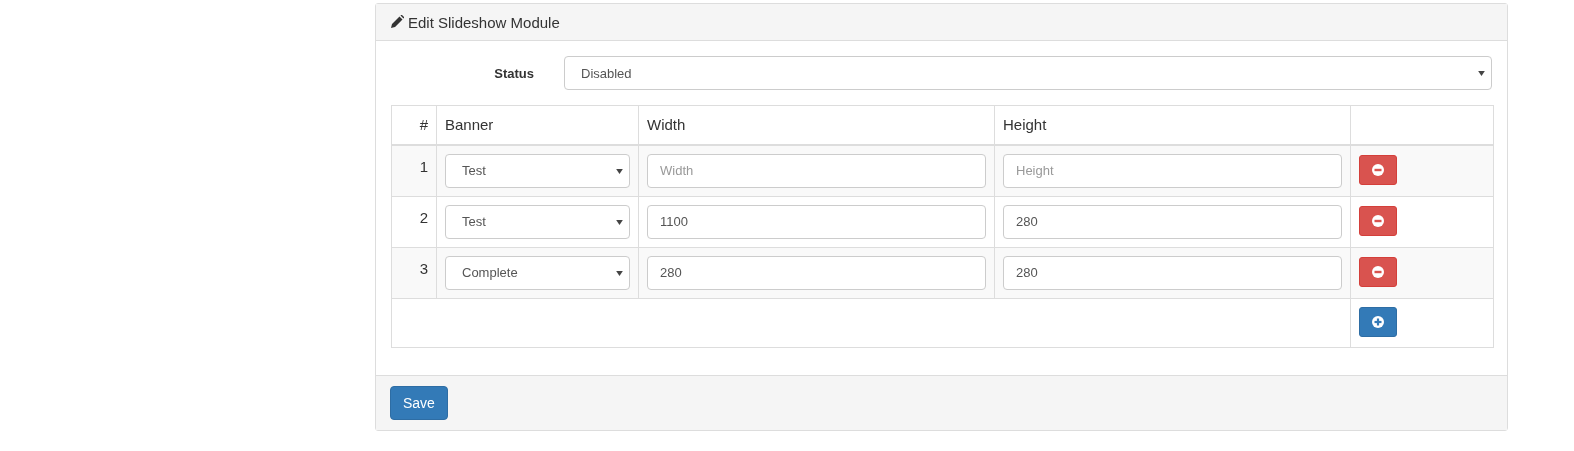 Image resolution: width=1574 pixels, height=451 pixels. I want to click on add-button, so click(1378, 321).